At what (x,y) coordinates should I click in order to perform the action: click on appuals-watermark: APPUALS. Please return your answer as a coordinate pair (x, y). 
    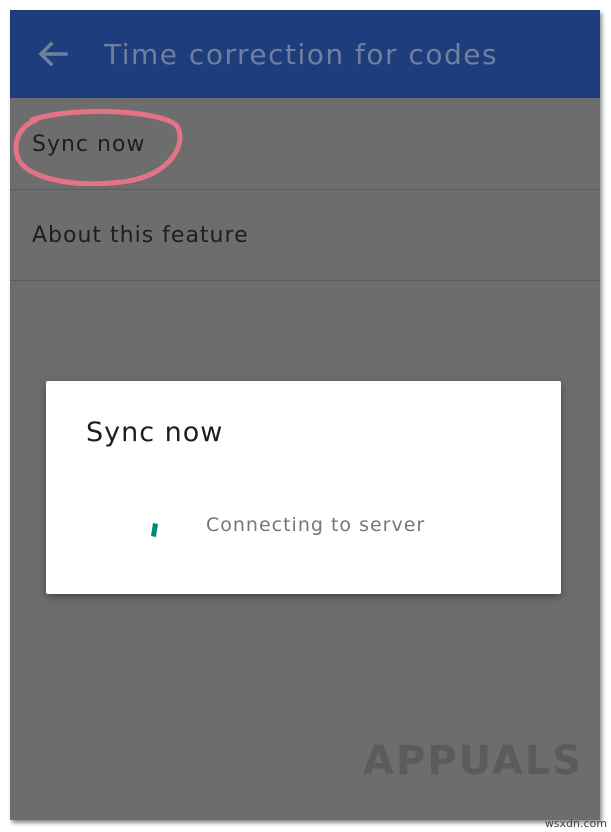
    Looking at the image, I should click on (473, 761).